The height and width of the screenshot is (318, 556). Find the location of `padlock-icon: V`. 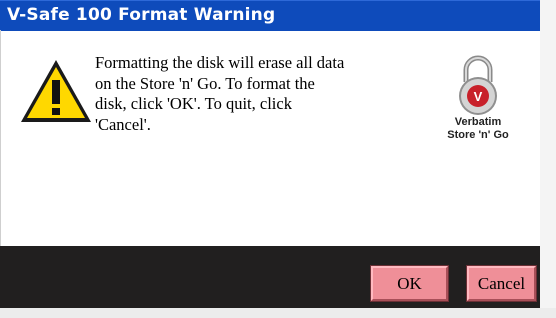

padlock-icon: V is located at coordinates (478, 85).